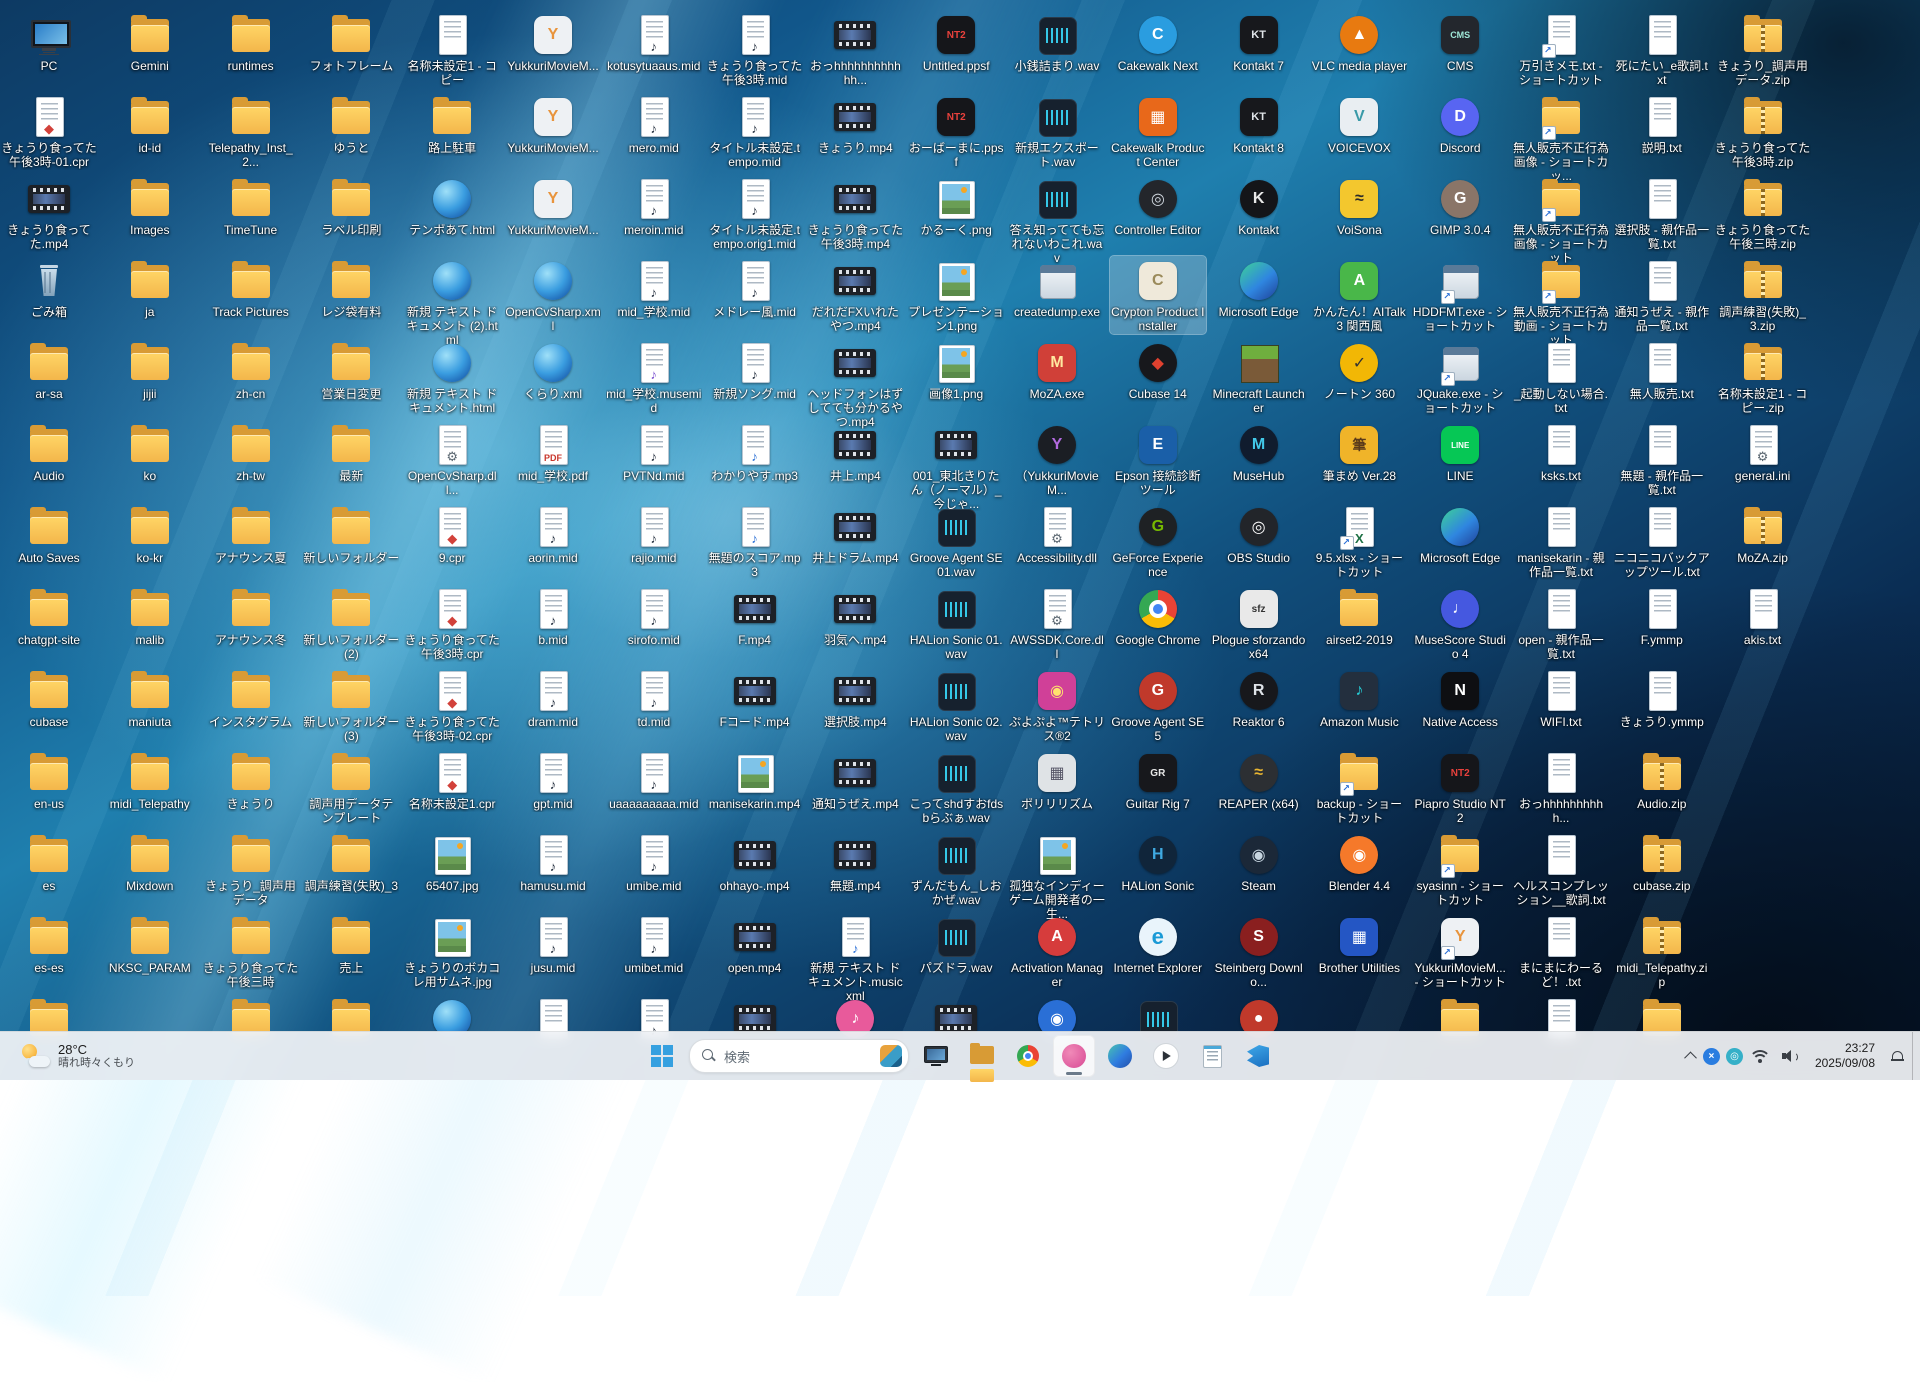  What do you see at coordinates (654, 288) in the screenshot?
I see `desktop-icon: ♪ mid_学校.mid` at bounding box center [654, 288].